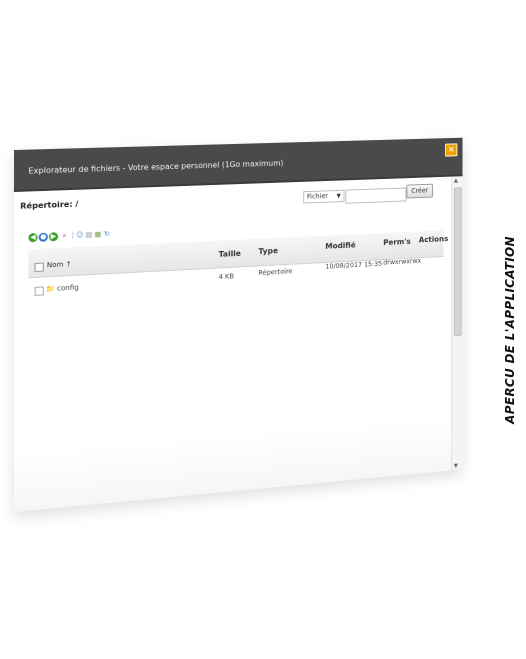  I want to click on chevron-down-icon: ▼, so click(338, 196).